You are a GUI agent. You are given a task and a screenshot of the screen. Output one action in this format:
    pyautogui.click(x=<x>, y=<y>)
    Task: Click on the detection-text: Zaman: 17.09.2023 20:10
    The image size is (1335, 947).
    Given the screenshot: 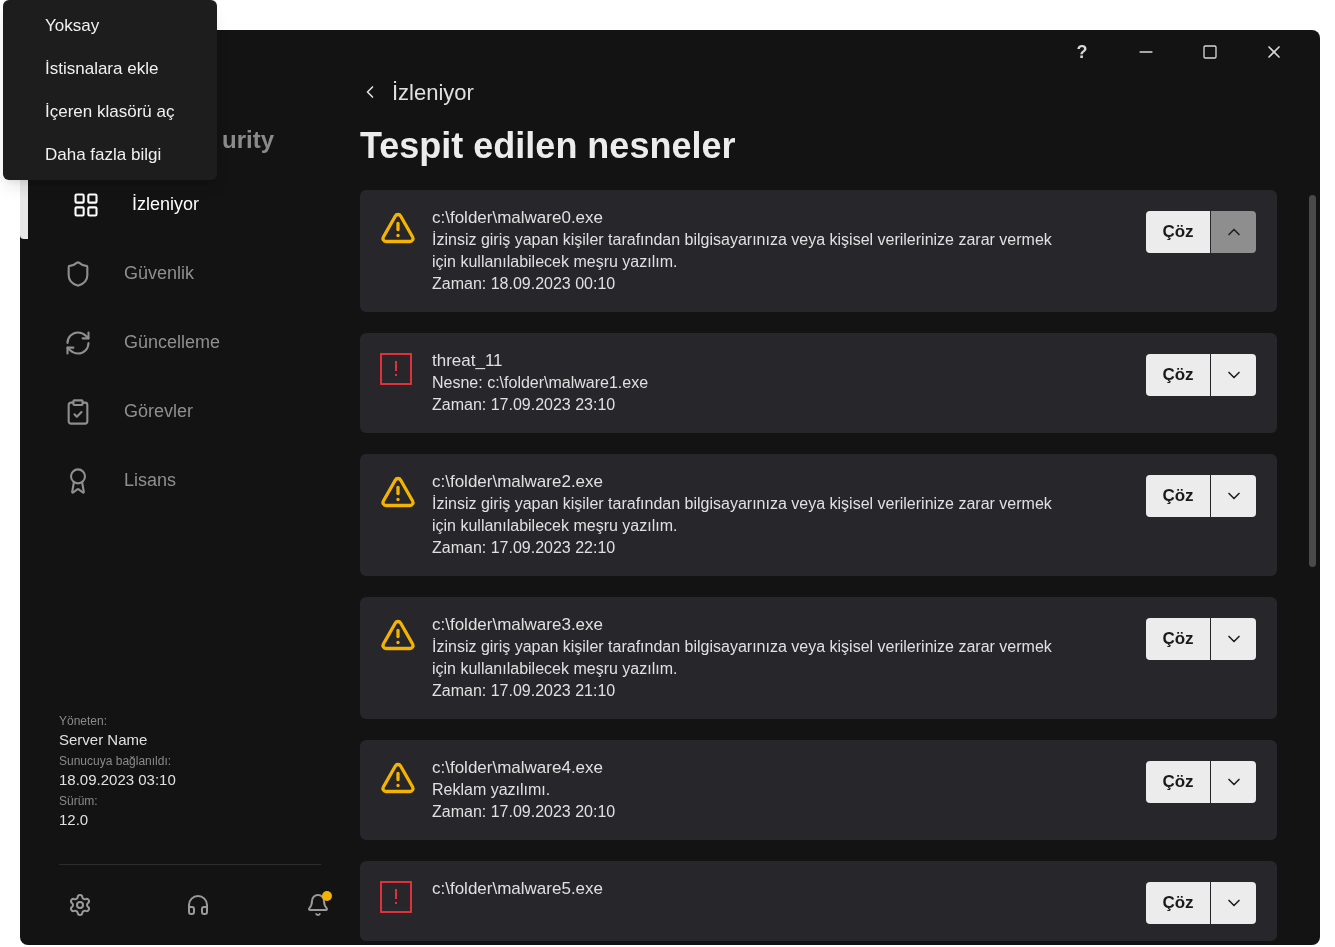 What is the action you would take?
    pyautogui.click(x=524, y=812)
    